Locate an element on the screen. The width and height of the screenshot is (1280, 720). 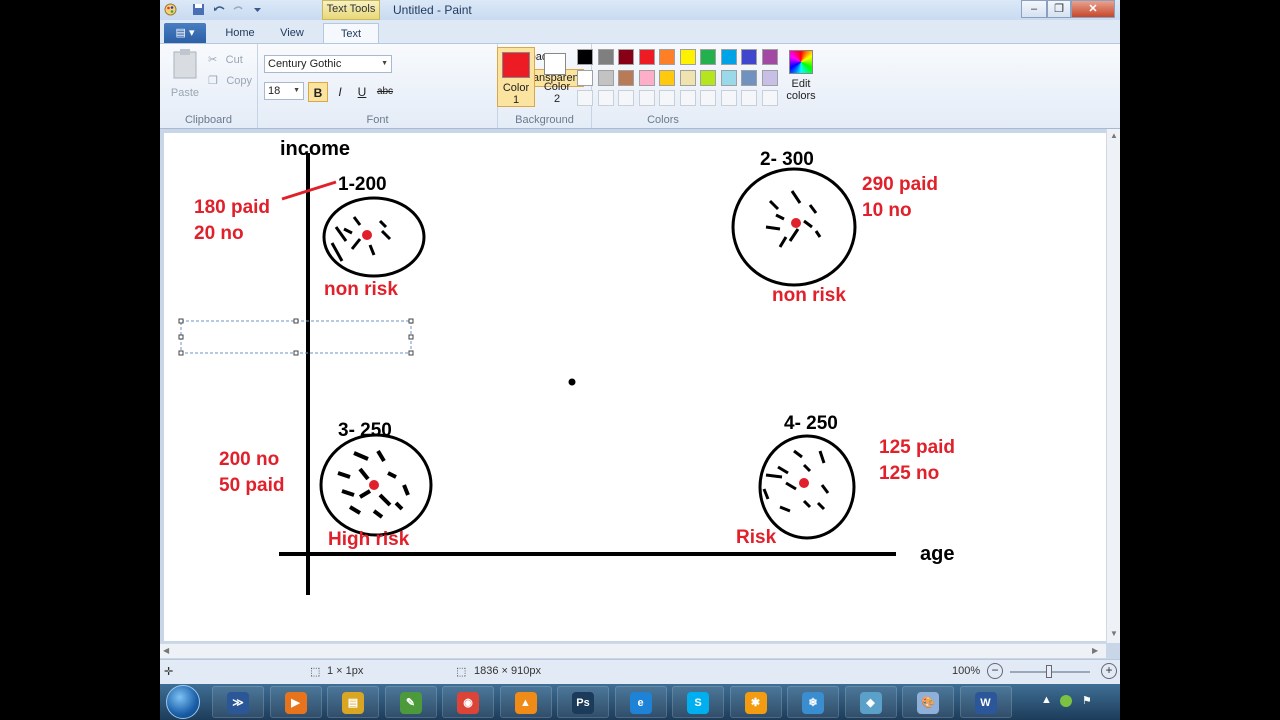
undo-icon is located at coordinates (219, 9).